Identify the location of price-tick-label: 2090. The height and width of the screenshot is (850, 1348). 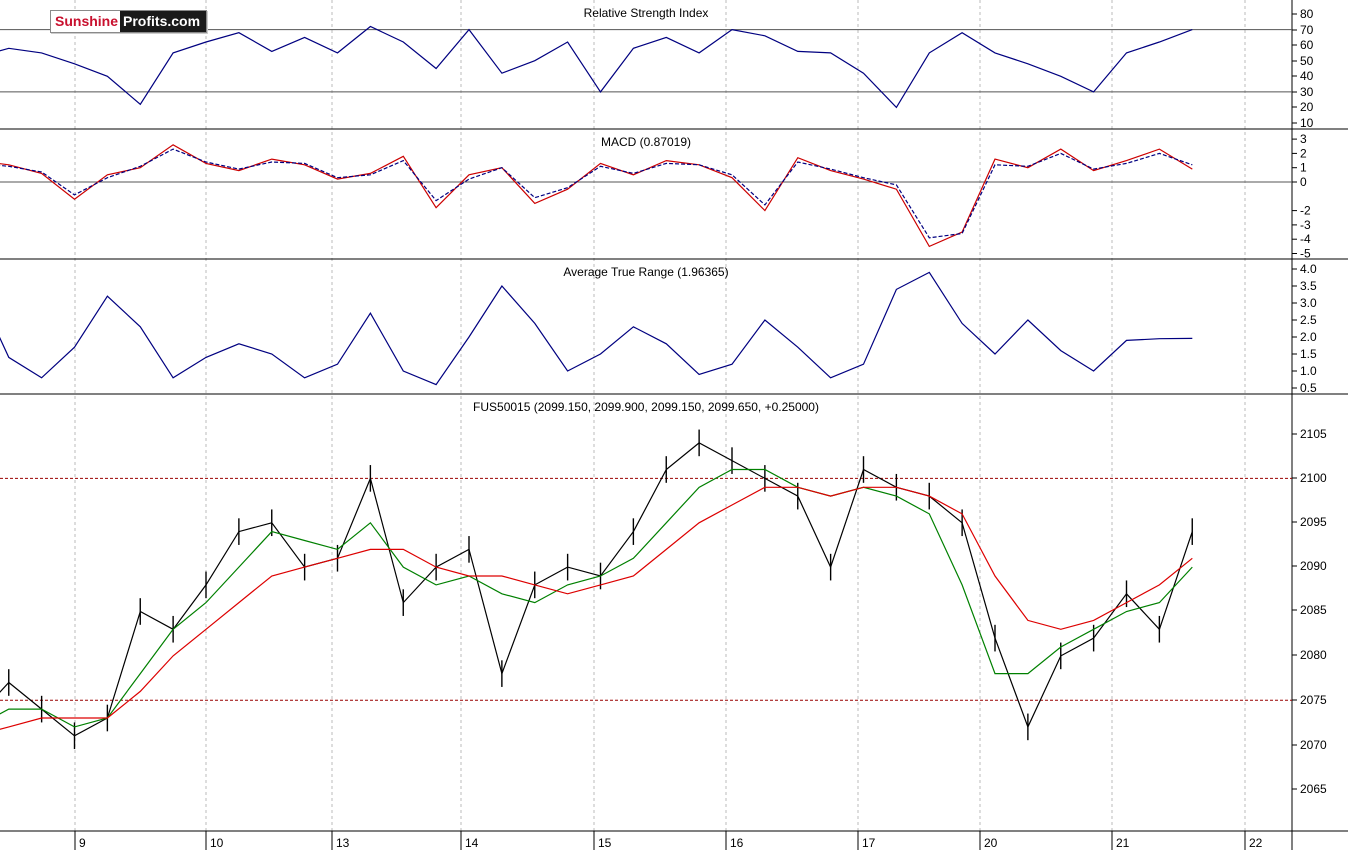
(1313, 566).